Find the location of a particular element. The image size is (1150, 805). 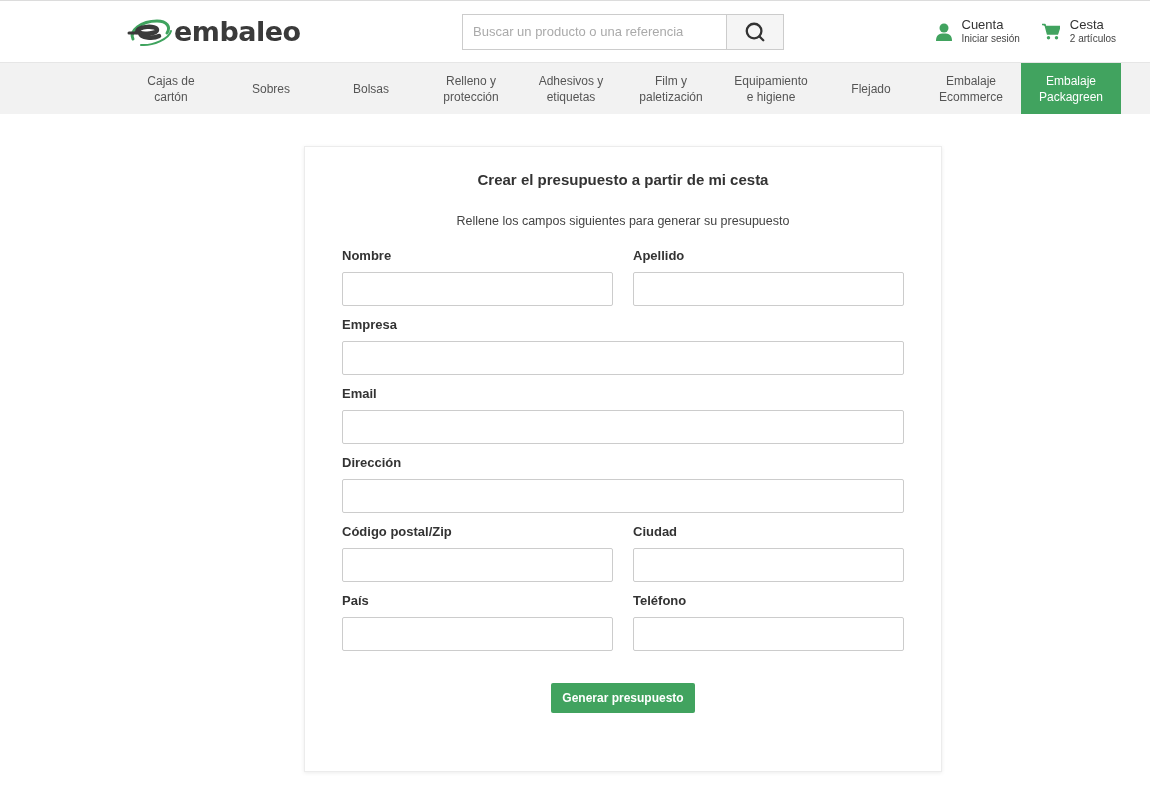

link-title: Cesta is located at coordinates (1087, 25).